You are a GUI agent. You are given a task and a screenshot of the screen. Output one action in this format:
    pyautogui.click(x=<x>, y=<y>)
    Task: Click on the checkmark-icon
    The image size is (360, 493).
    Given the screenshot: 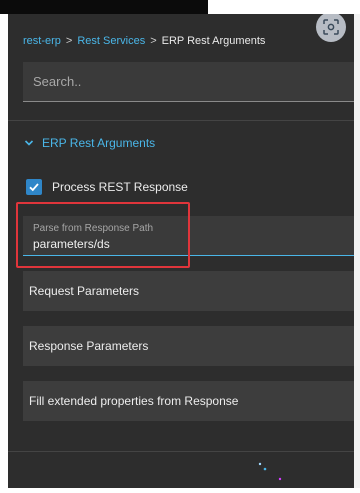 What is the action you would take?
    pyautogui.click(x=34, y=186)
    